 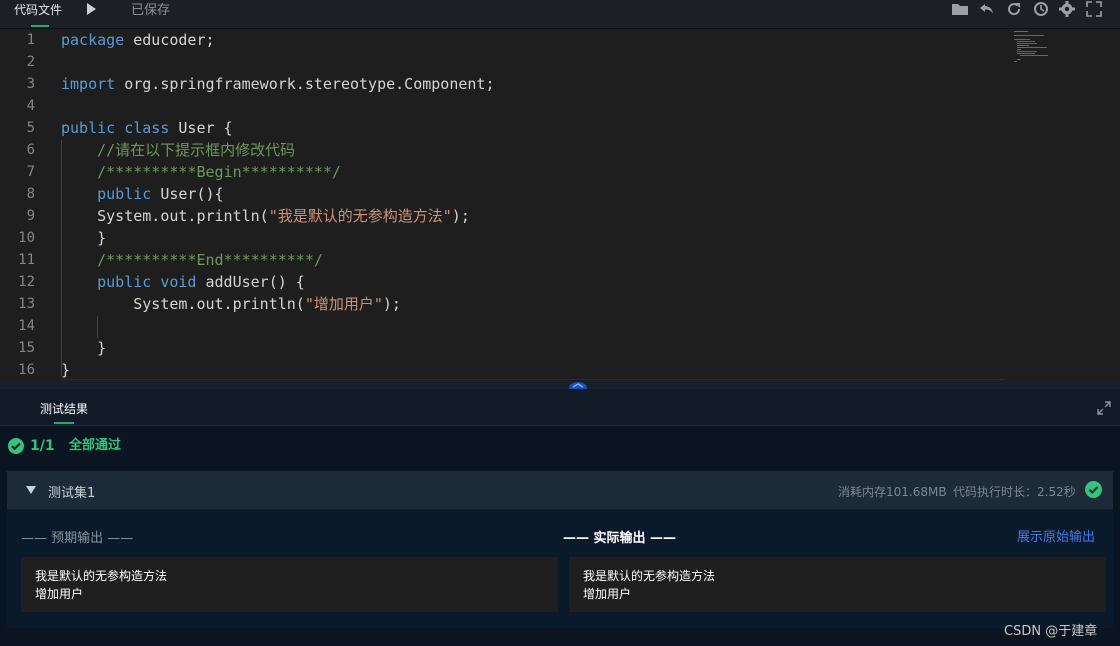 I want to click on expected-output-line: 我是默认的无参构造方法, so click(x=101, y=576).